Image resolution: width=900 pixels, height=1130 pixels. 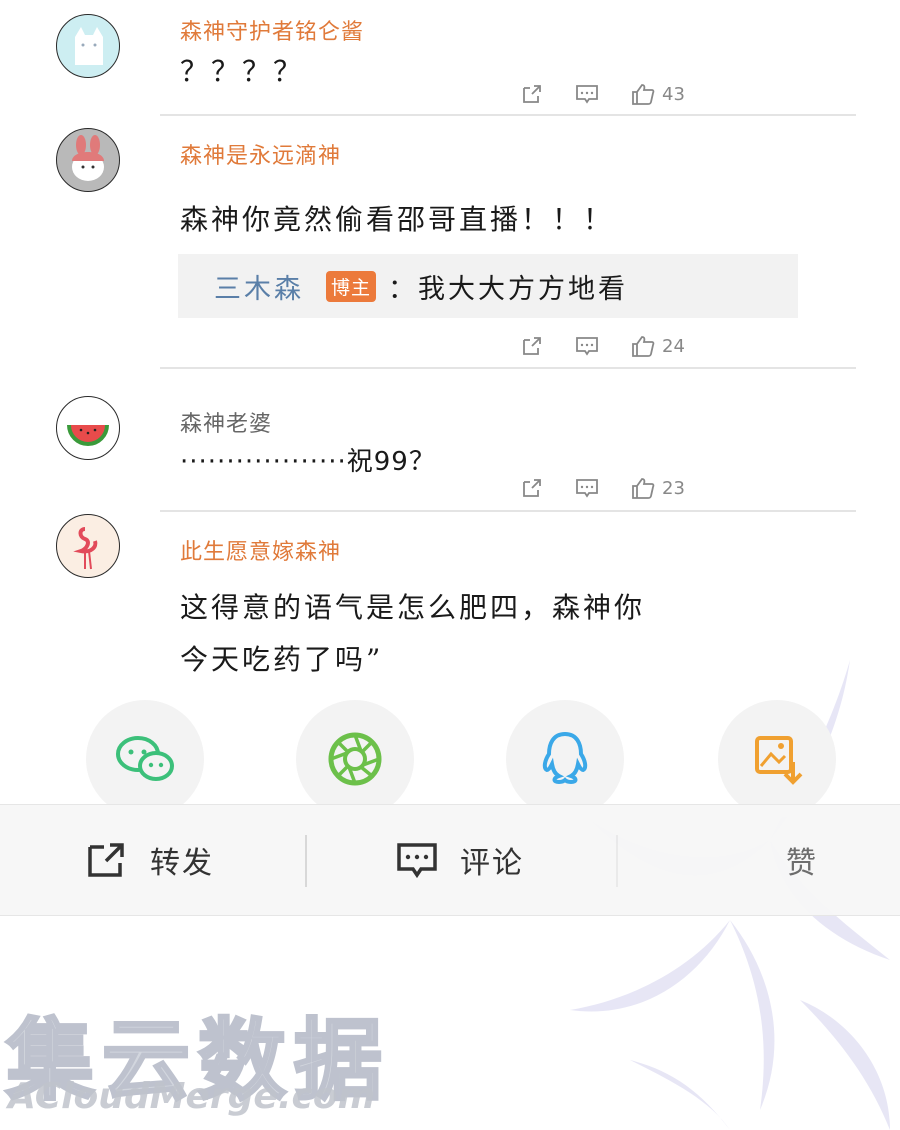 What do you see at coordinates (259, 286) in the screenshot?
I see `reply-username: 三木森` at bounding box center [259, 286].